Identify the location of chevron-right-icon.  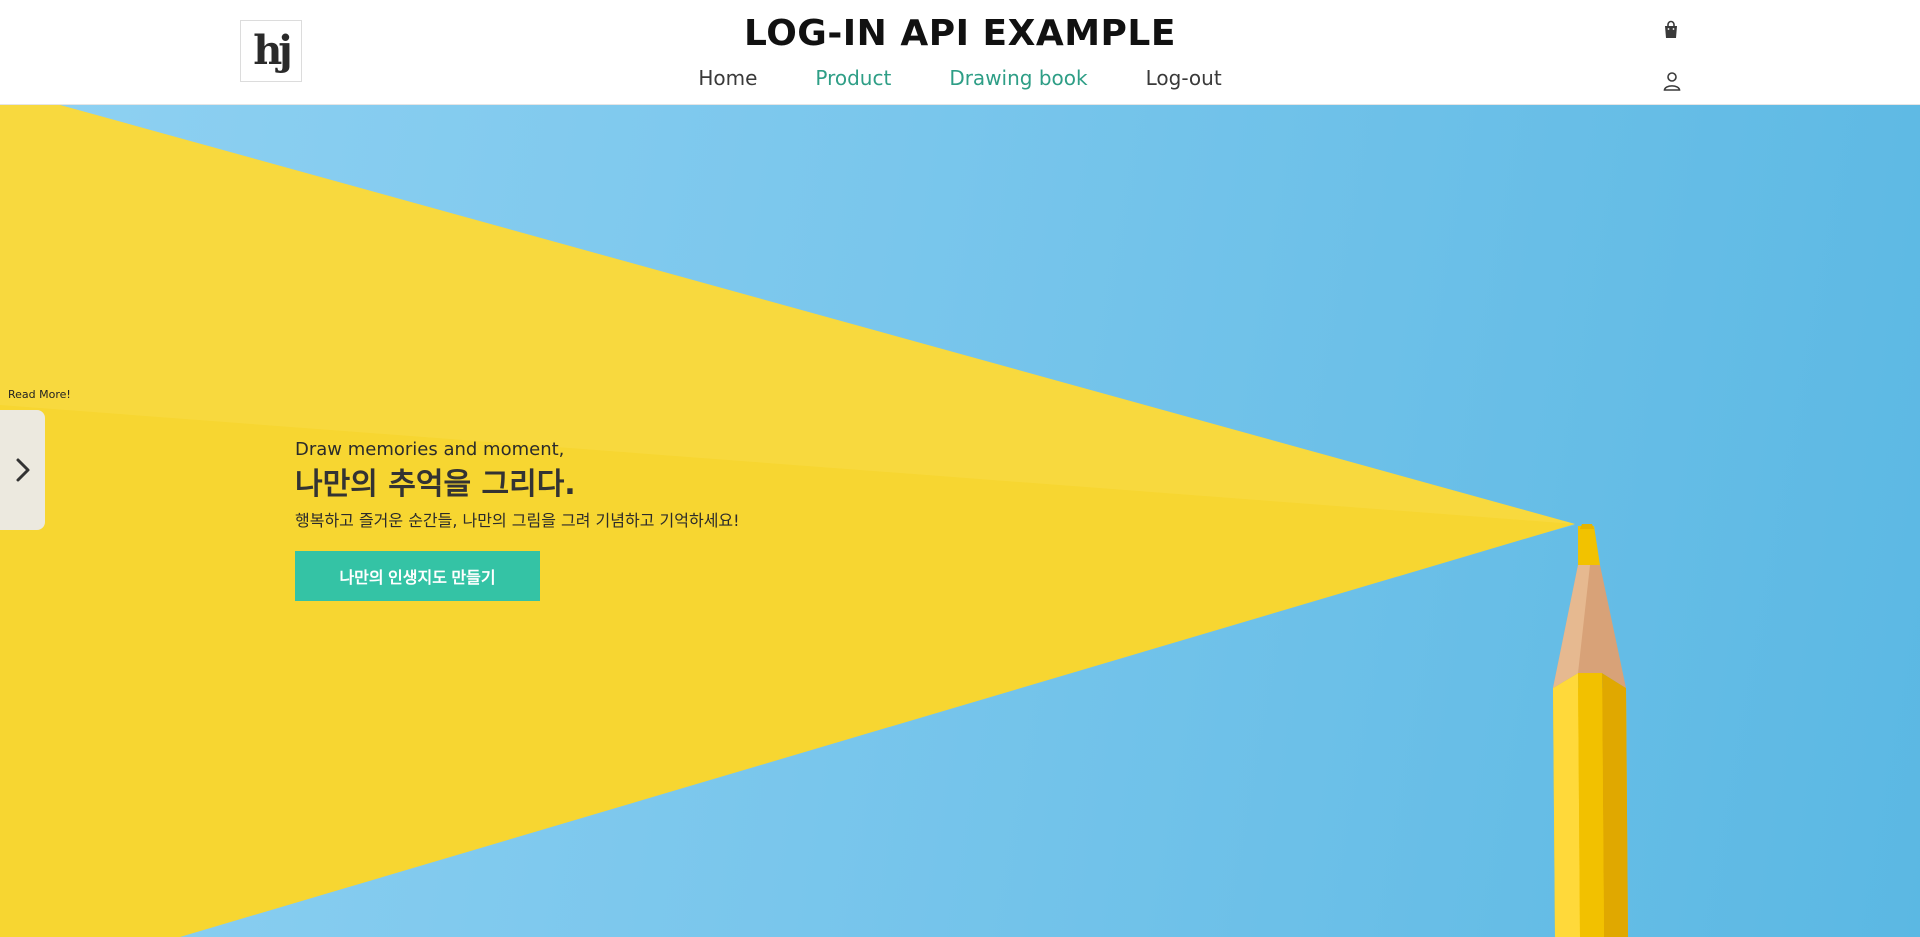
(22, 470).